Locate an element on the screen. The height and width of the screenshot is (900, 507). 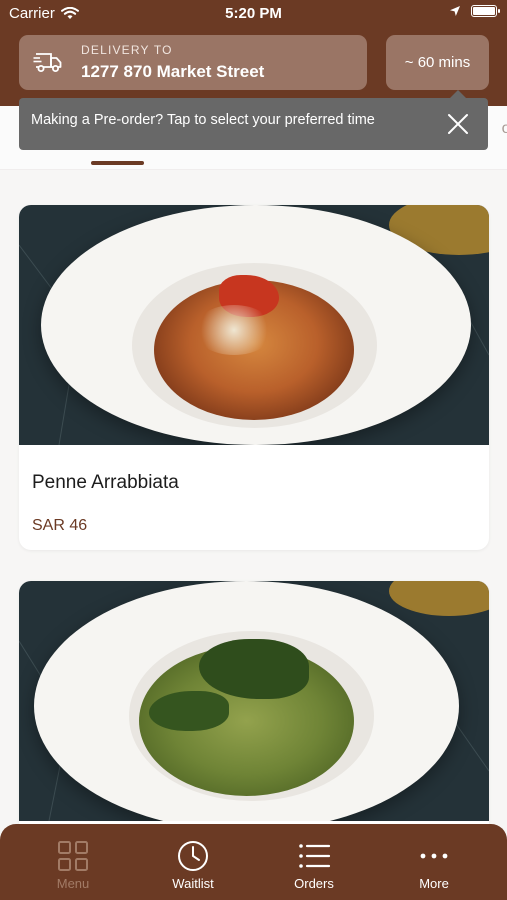
clock-icon is located at coordinates (193, 856).